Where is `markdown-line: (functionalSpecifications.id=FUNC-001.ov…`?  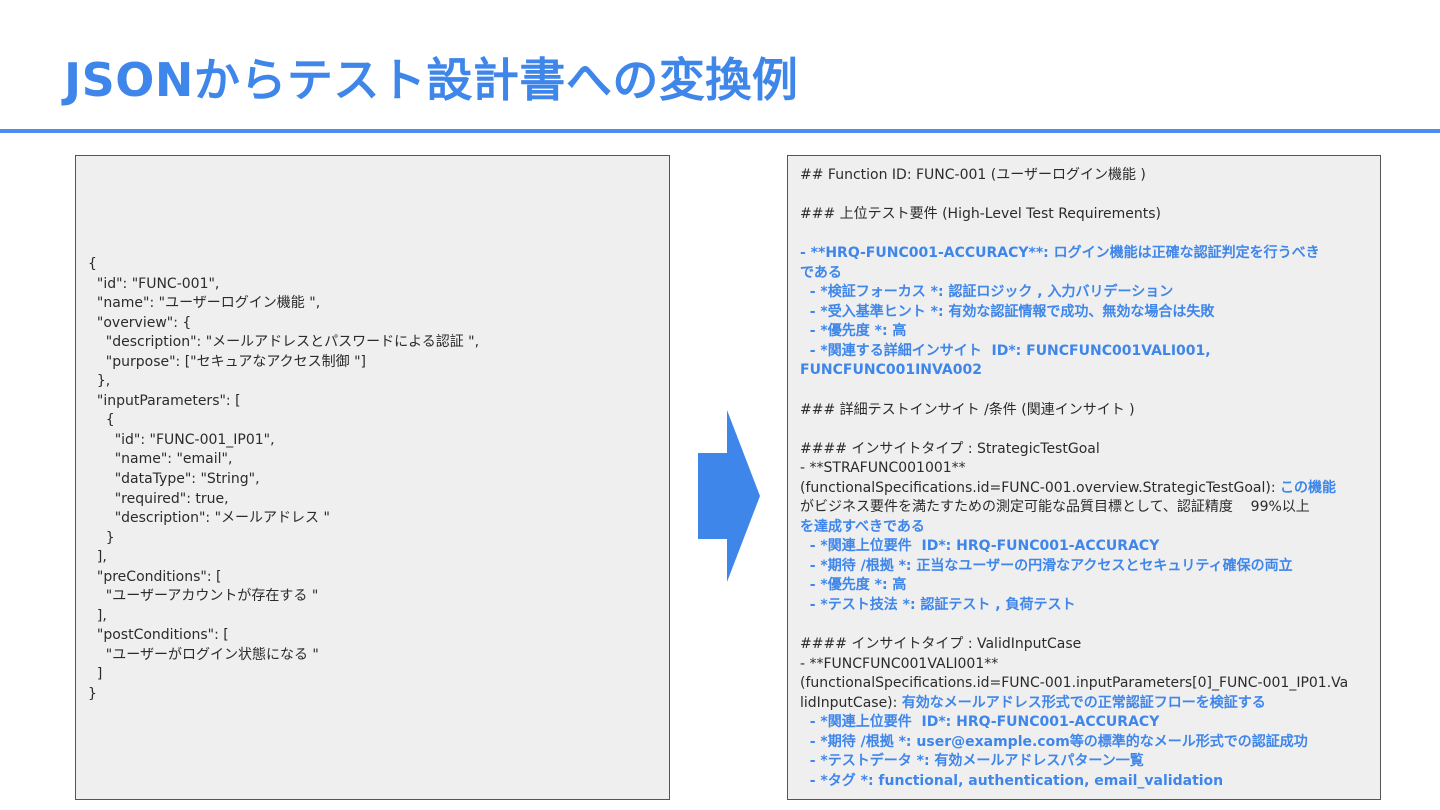 markdown-line: (functionalSpecifications.id=FUNC-001.ov… is located at coordinates (1084, 489).